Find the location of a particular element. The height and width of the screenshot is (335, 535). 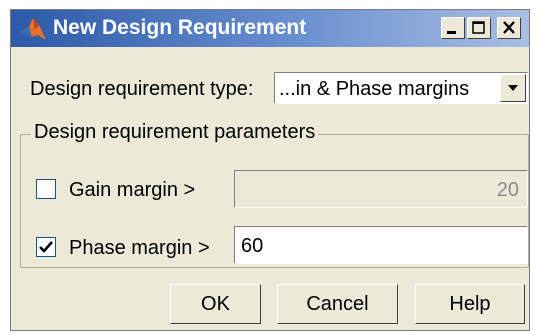

ok-button: OK is located at coordinates (215, 304).